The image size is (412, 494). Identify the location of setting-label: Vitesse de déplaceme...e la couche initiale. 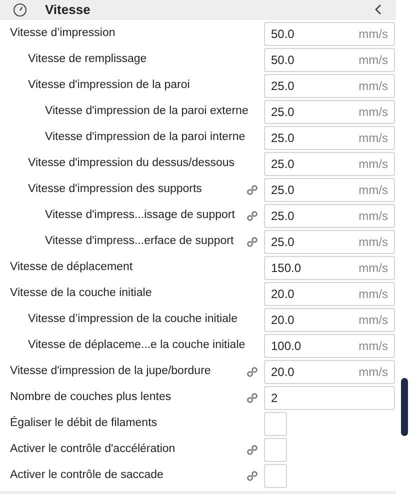
(136, 345).